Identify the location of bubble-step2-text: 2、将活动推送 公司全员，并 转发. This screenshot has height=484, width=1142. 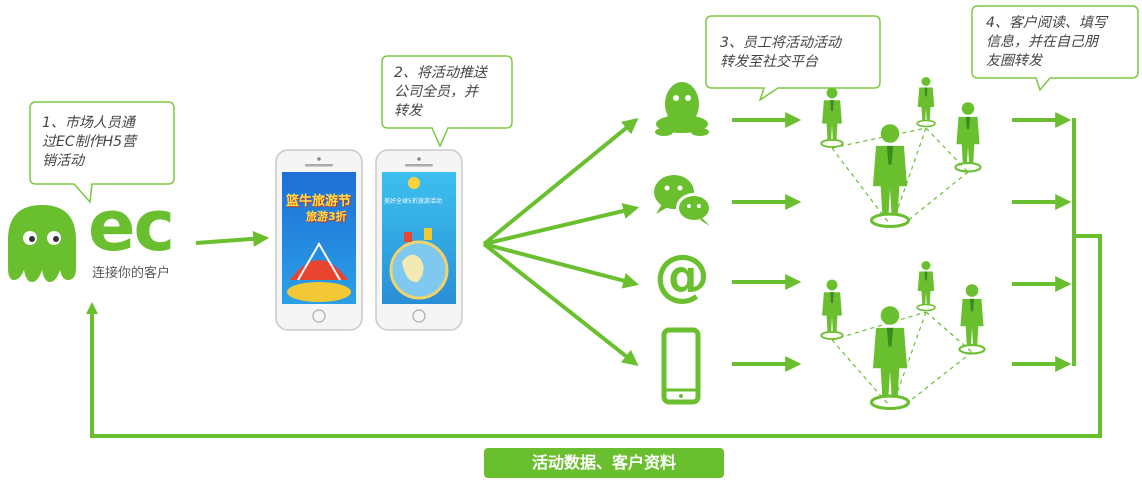
(440, 92).